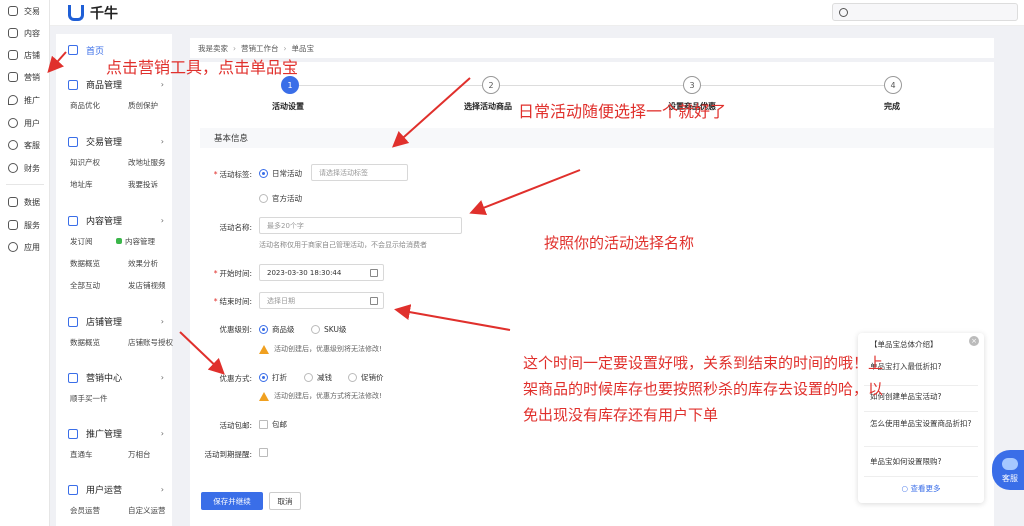 The height and width of the screenshot is (526, 1024). What do you see at coordinates (277, 329) in the screenshot?
I see `level-radio-goods: 商品级` at bounding box center [277, 329].